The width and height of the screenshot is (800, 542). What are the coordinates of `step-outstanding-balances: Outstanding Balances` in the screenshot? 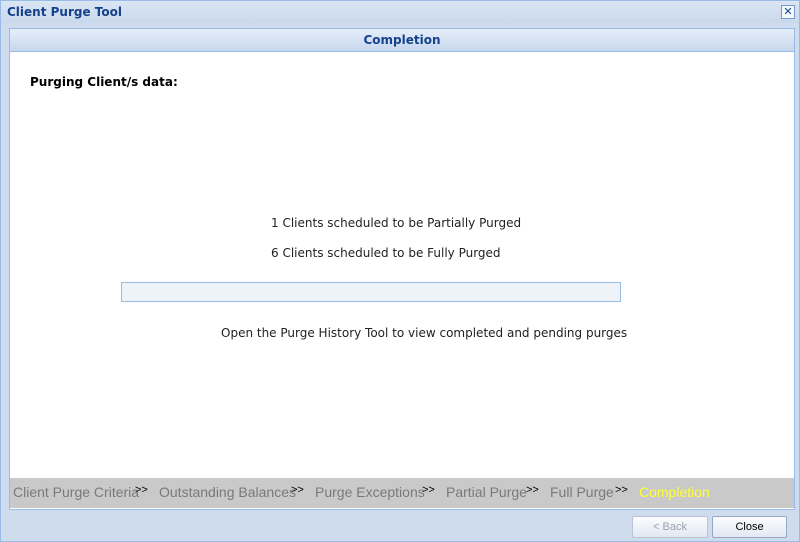 It's located at (227, 492).